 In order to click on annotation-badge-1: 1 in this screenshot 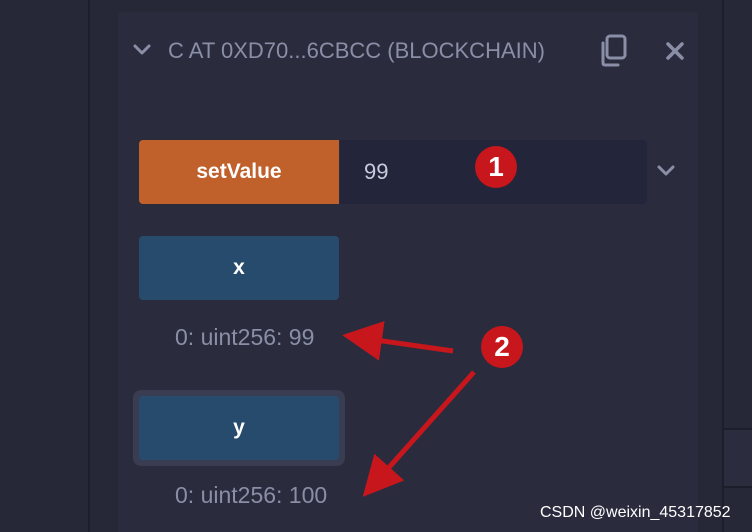, I will do `click(496, 167)`.